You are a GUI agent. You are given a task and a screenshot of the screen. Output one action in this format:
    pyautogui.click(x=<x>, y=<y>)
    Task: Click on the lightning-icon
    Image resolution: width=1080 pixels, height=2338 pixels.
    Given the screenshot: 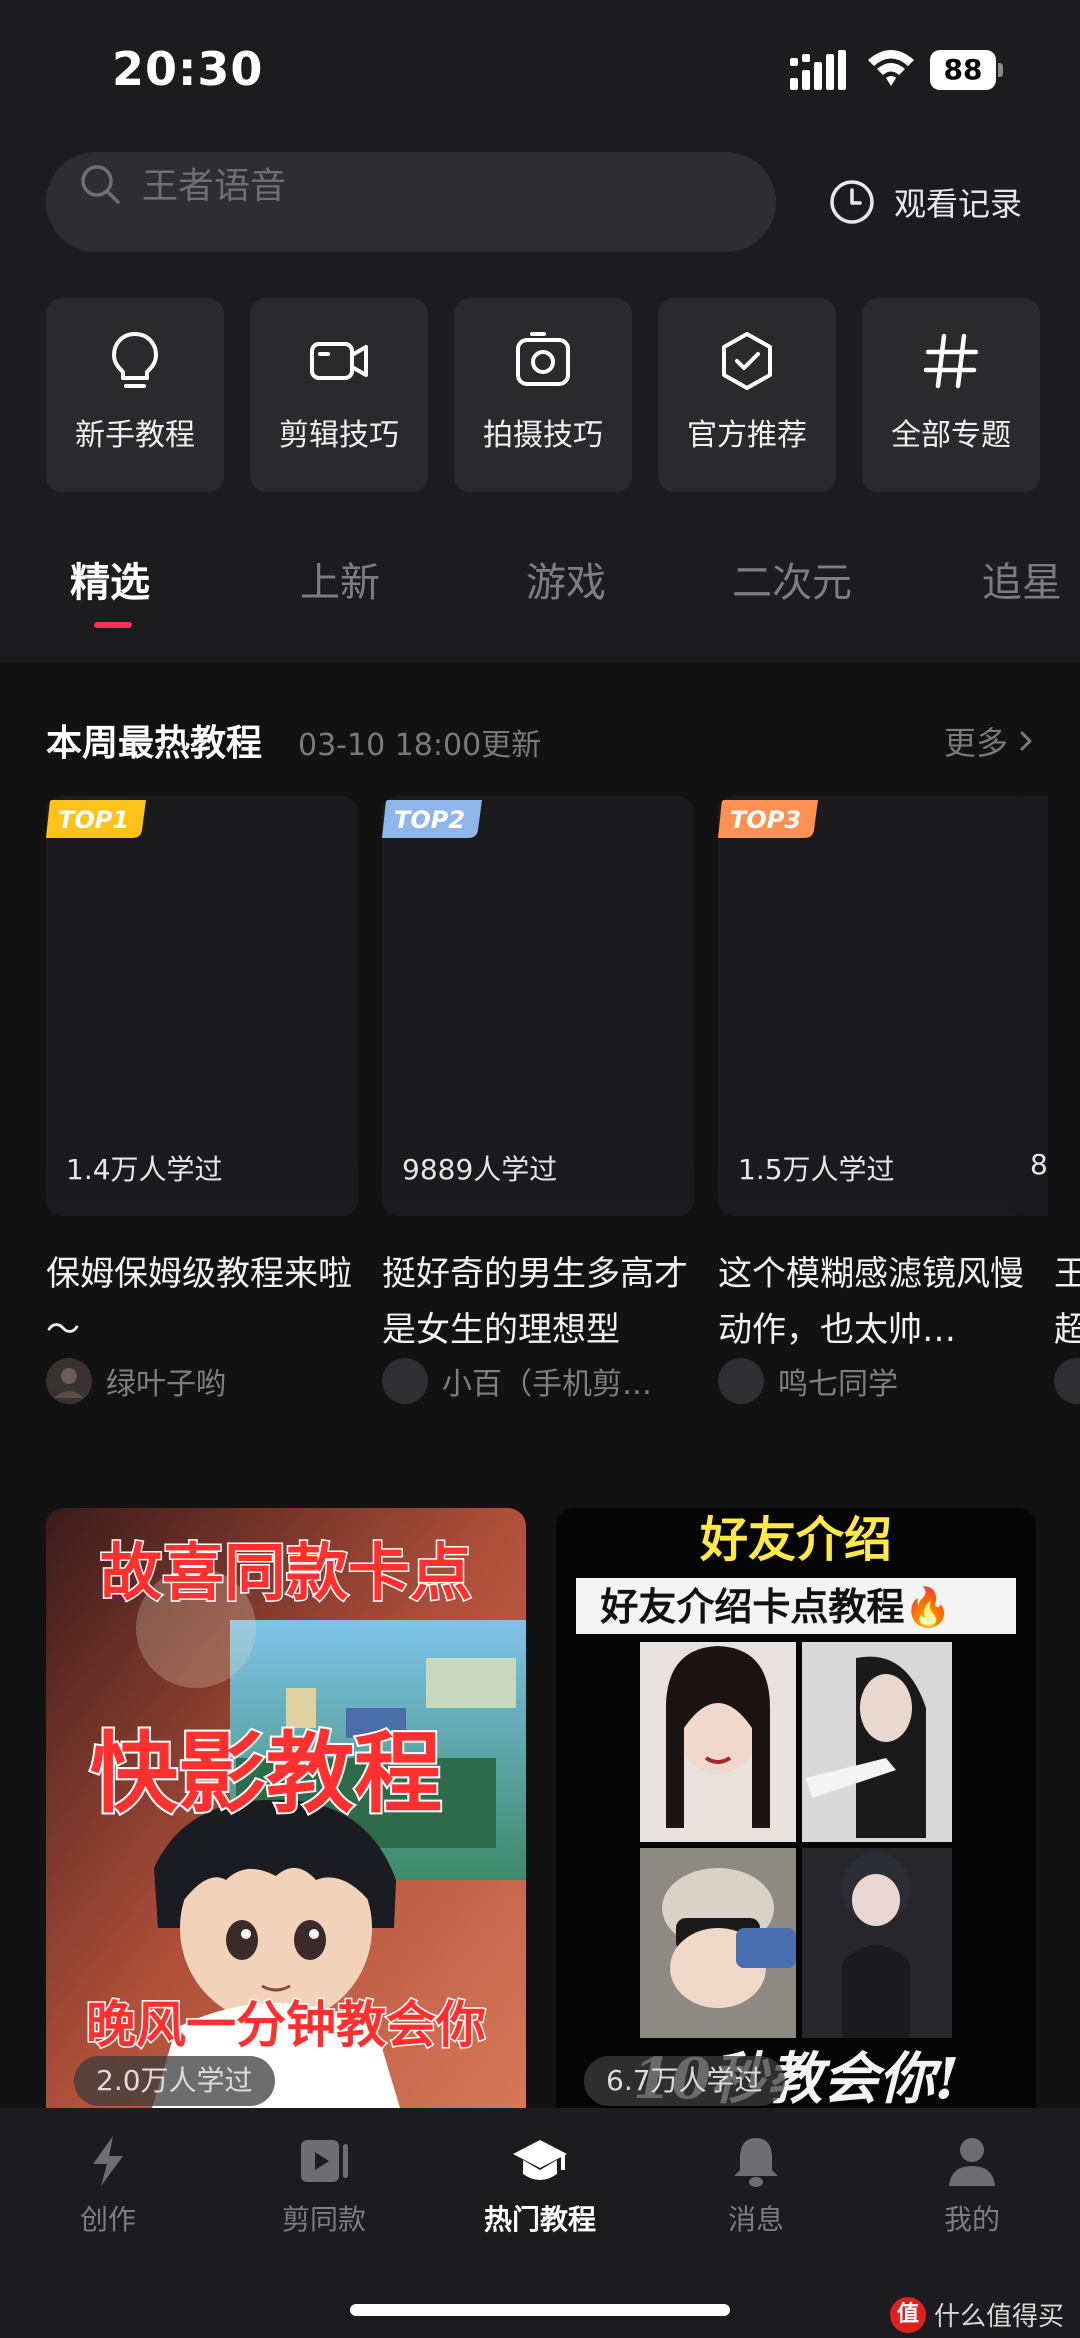 What is the action you would take?
    pyautogui.click(x=108, y=2161)
    